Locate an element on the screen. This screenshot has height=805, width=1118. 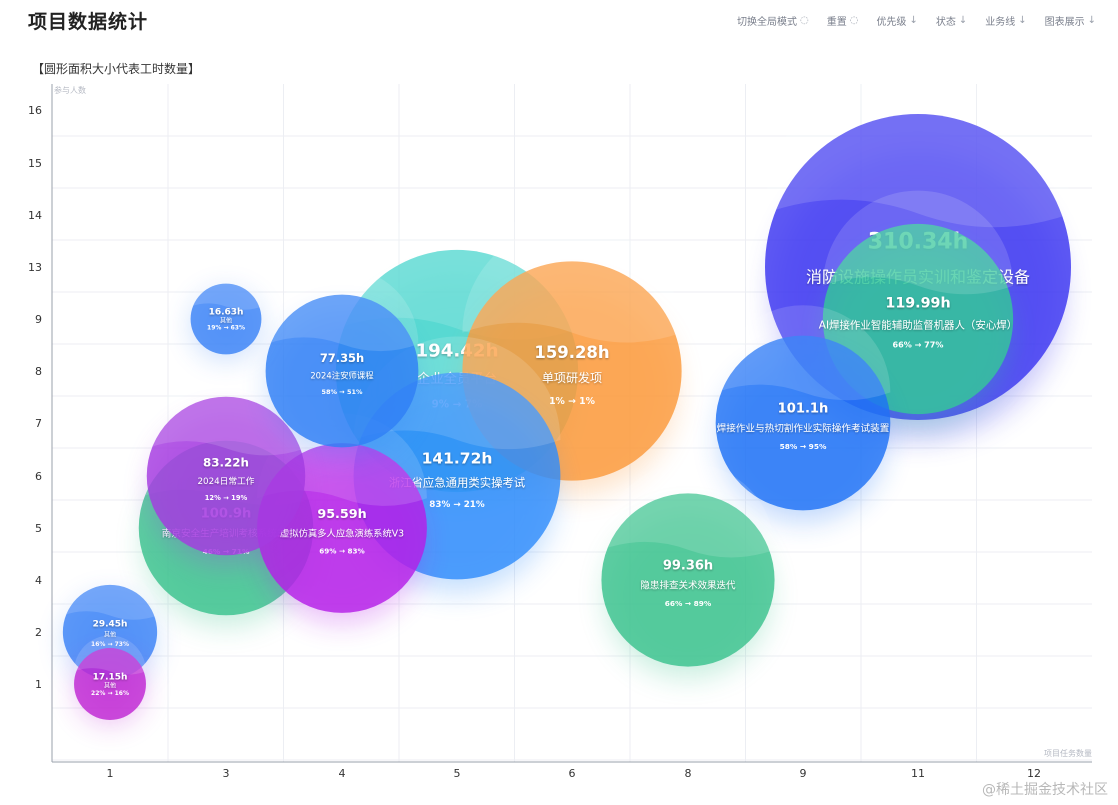
bubble-hours: 99.36h is located at coordinates (688, 566).